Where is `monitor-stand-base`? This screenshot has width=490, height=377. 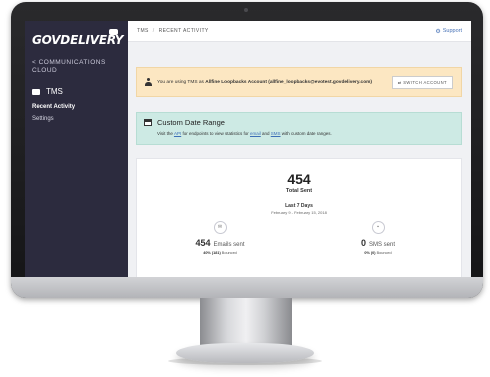 monitor-stand-base is located at coordinates (245, 353).